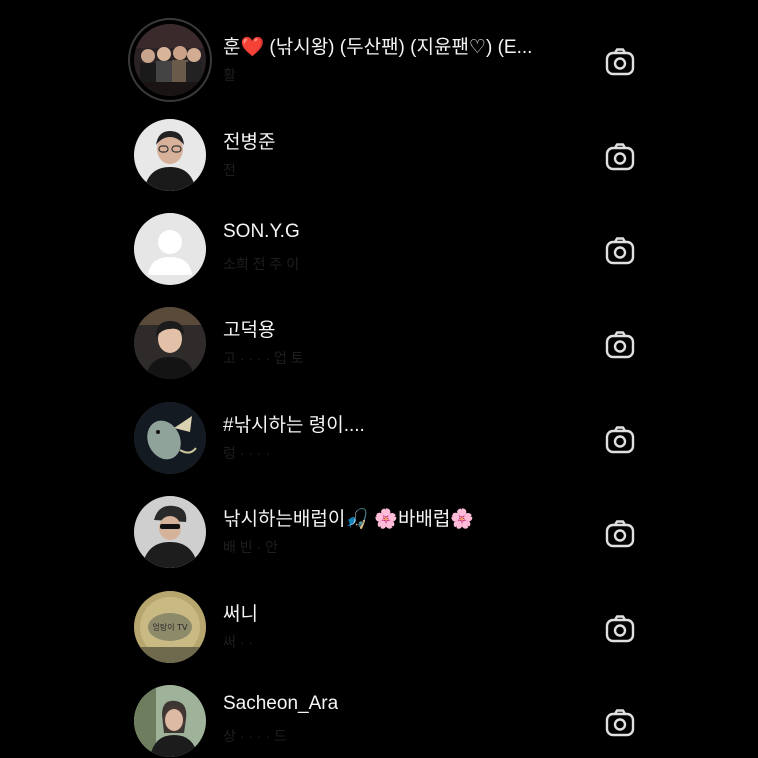 This screenshot has height=758, width=758. Describe the element at coordinates (247, 453) in the screenshot. I see `account-subtitle: 렁 · · · ·` at that location.